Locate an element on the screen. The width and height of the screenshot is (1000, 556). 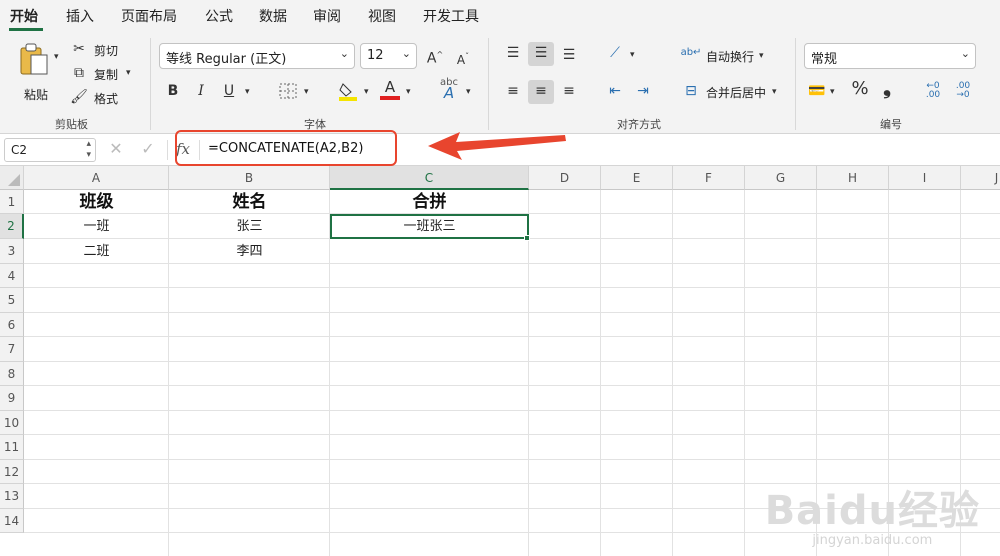
wrap-text-icon: ab↵ is located at coordinates (691, 52).